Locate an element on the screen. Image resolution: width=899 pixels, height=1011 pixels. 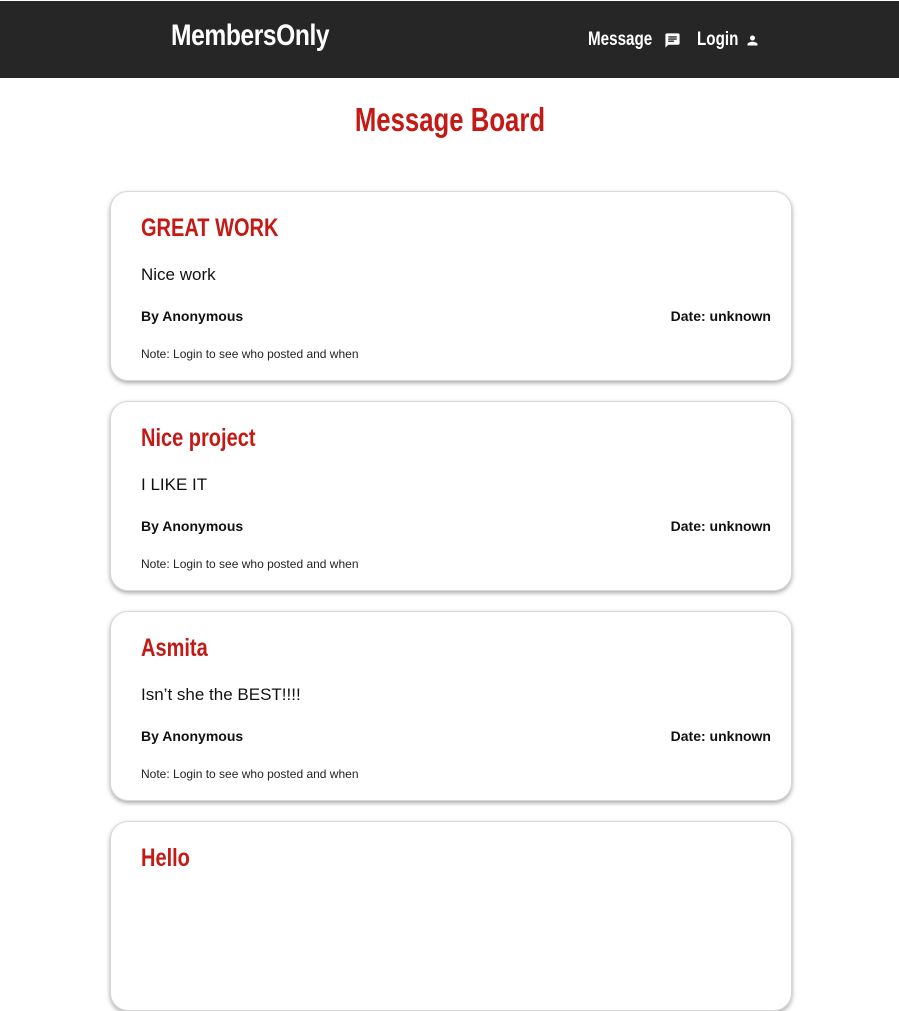
nav-message-label: Message is located at coordinates (620, 39).